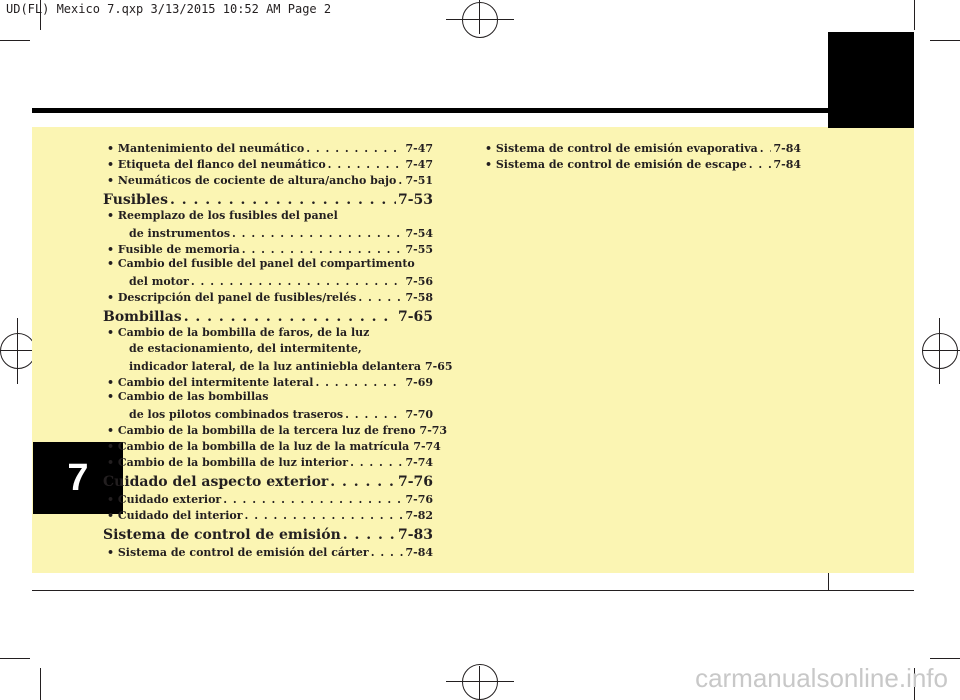 Image resolution: width=960 pixels, height=700 pixels. Describe the element at coordinates (871, 80) in the screenshot. I see `chapter-tab-block` at that location.